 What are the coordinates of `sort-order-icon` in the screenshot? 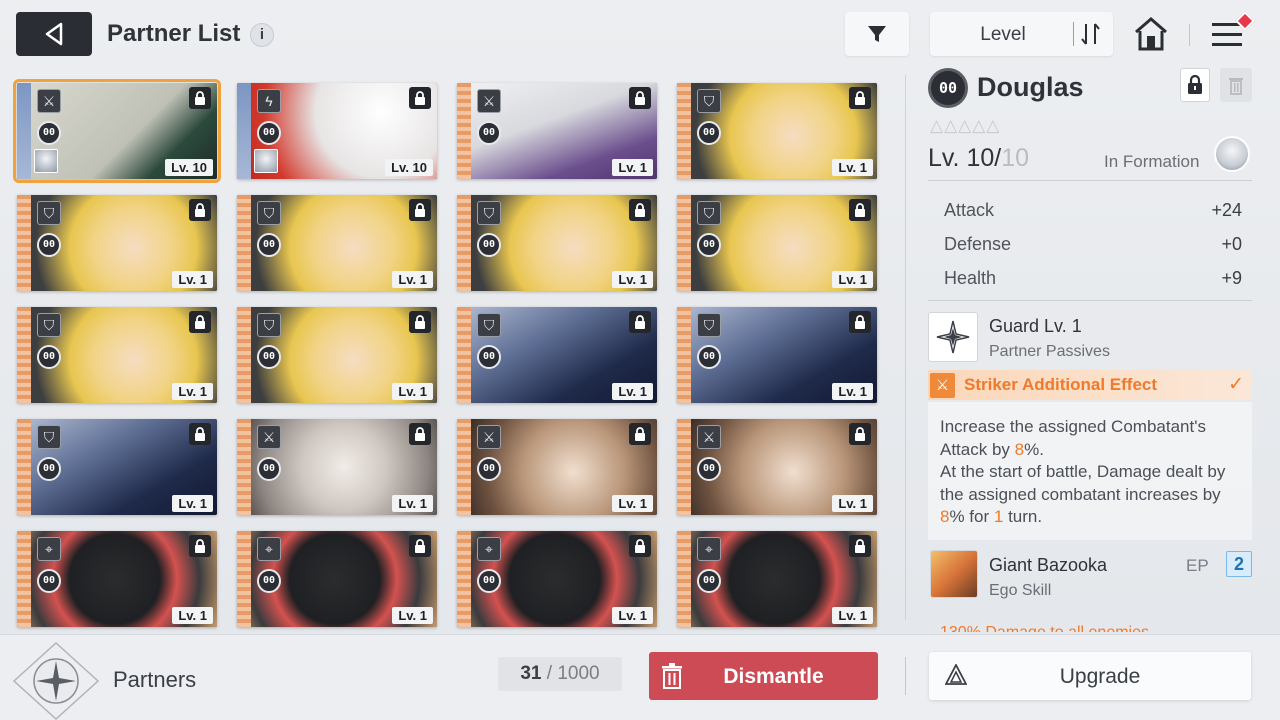 It's located at (1091, 34).